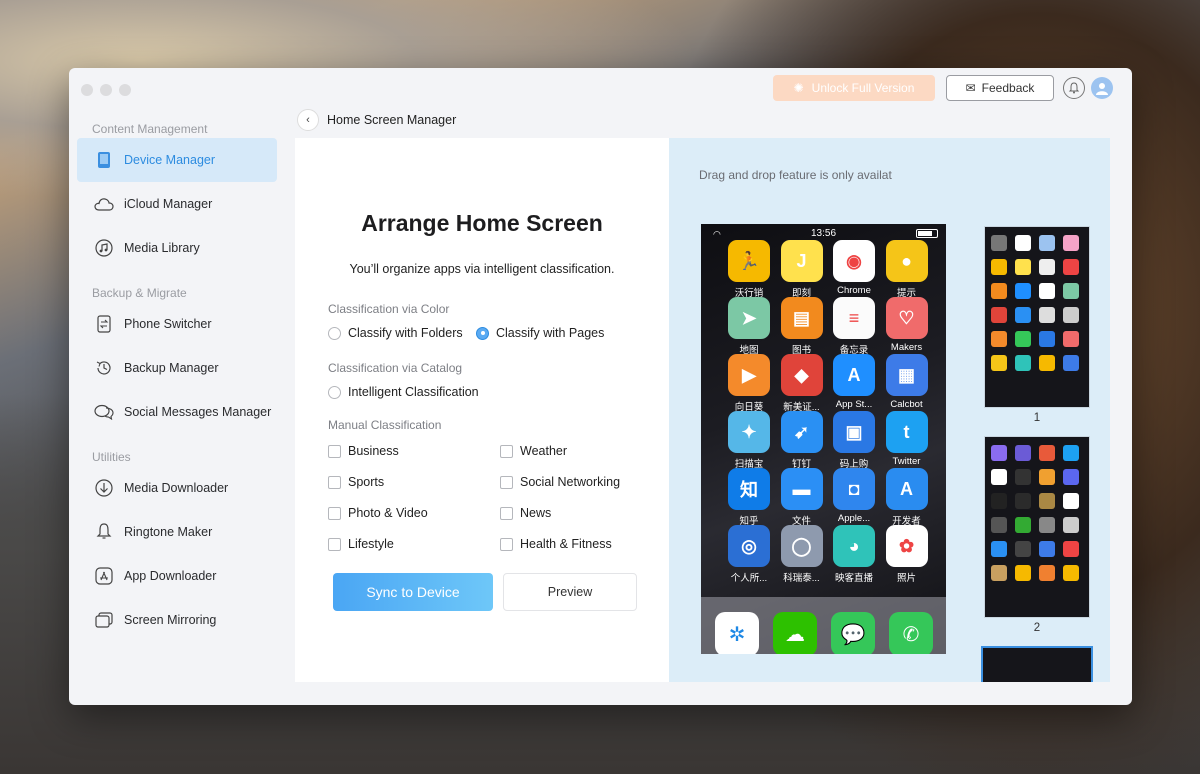  What do you see at coordinates (911, 633) in the screenshot?
I see `phone-icon: ✆` at bounding box center [911, 633].